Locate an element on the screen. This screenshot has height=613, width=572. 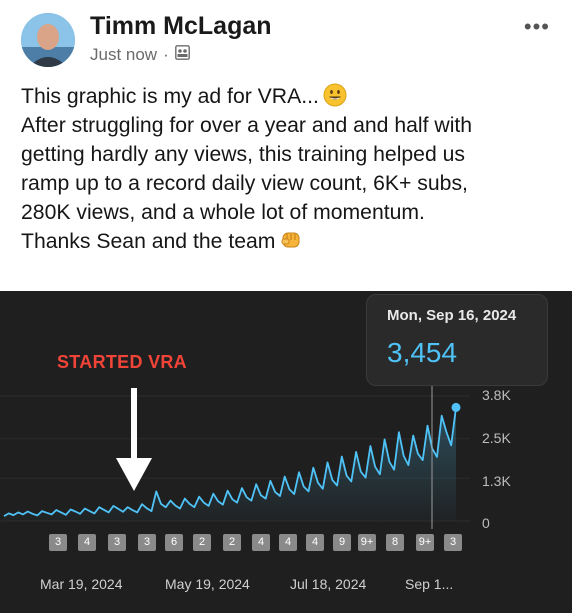
audience-icon is located at coordinates (182, 55).